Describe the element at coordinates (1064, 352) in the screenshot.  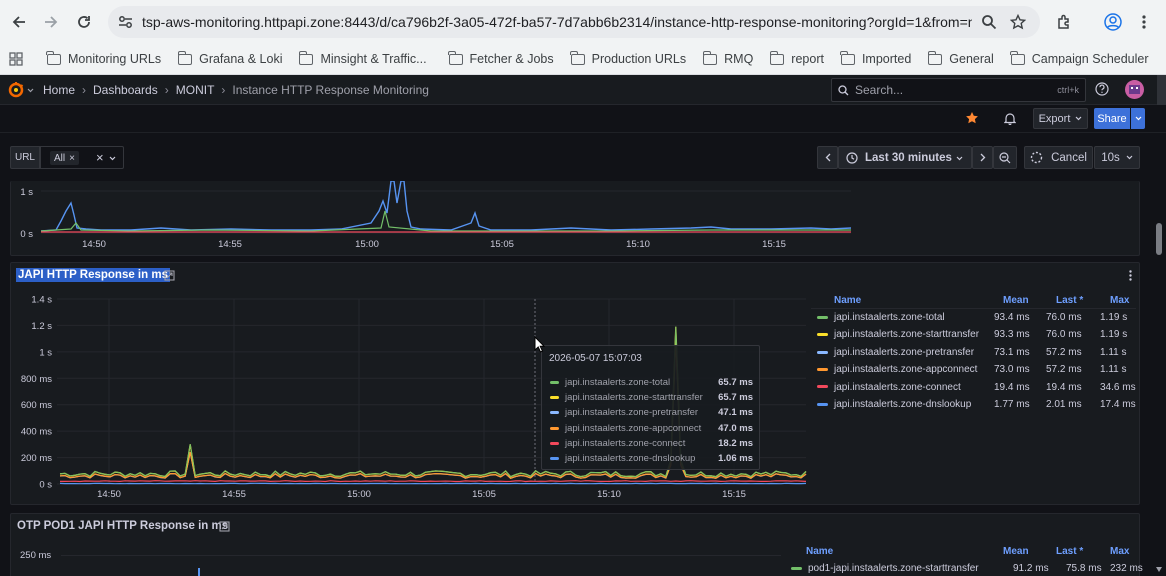
I see `legend-last: 57.2 ms` at that location.